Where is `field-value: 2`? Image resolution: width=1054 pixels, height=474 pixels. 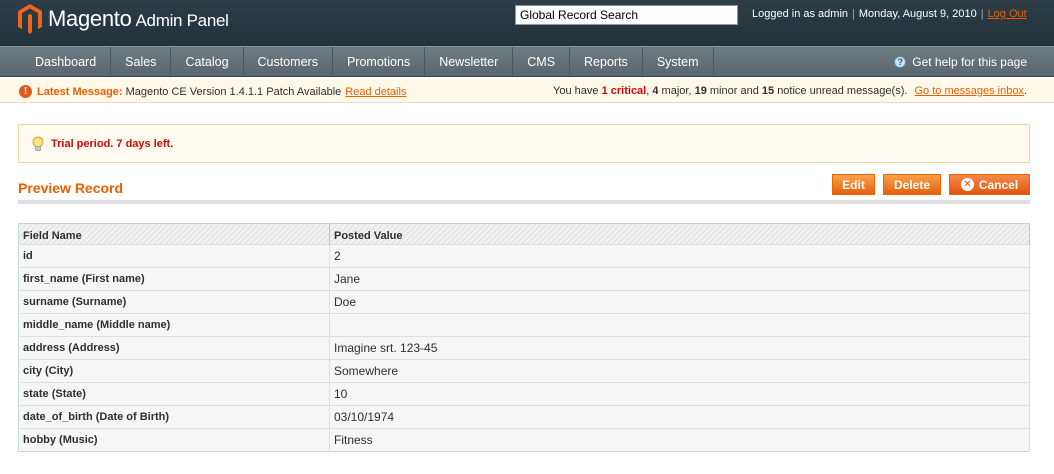
field-value: 2 is located at coordinates (679, 256).